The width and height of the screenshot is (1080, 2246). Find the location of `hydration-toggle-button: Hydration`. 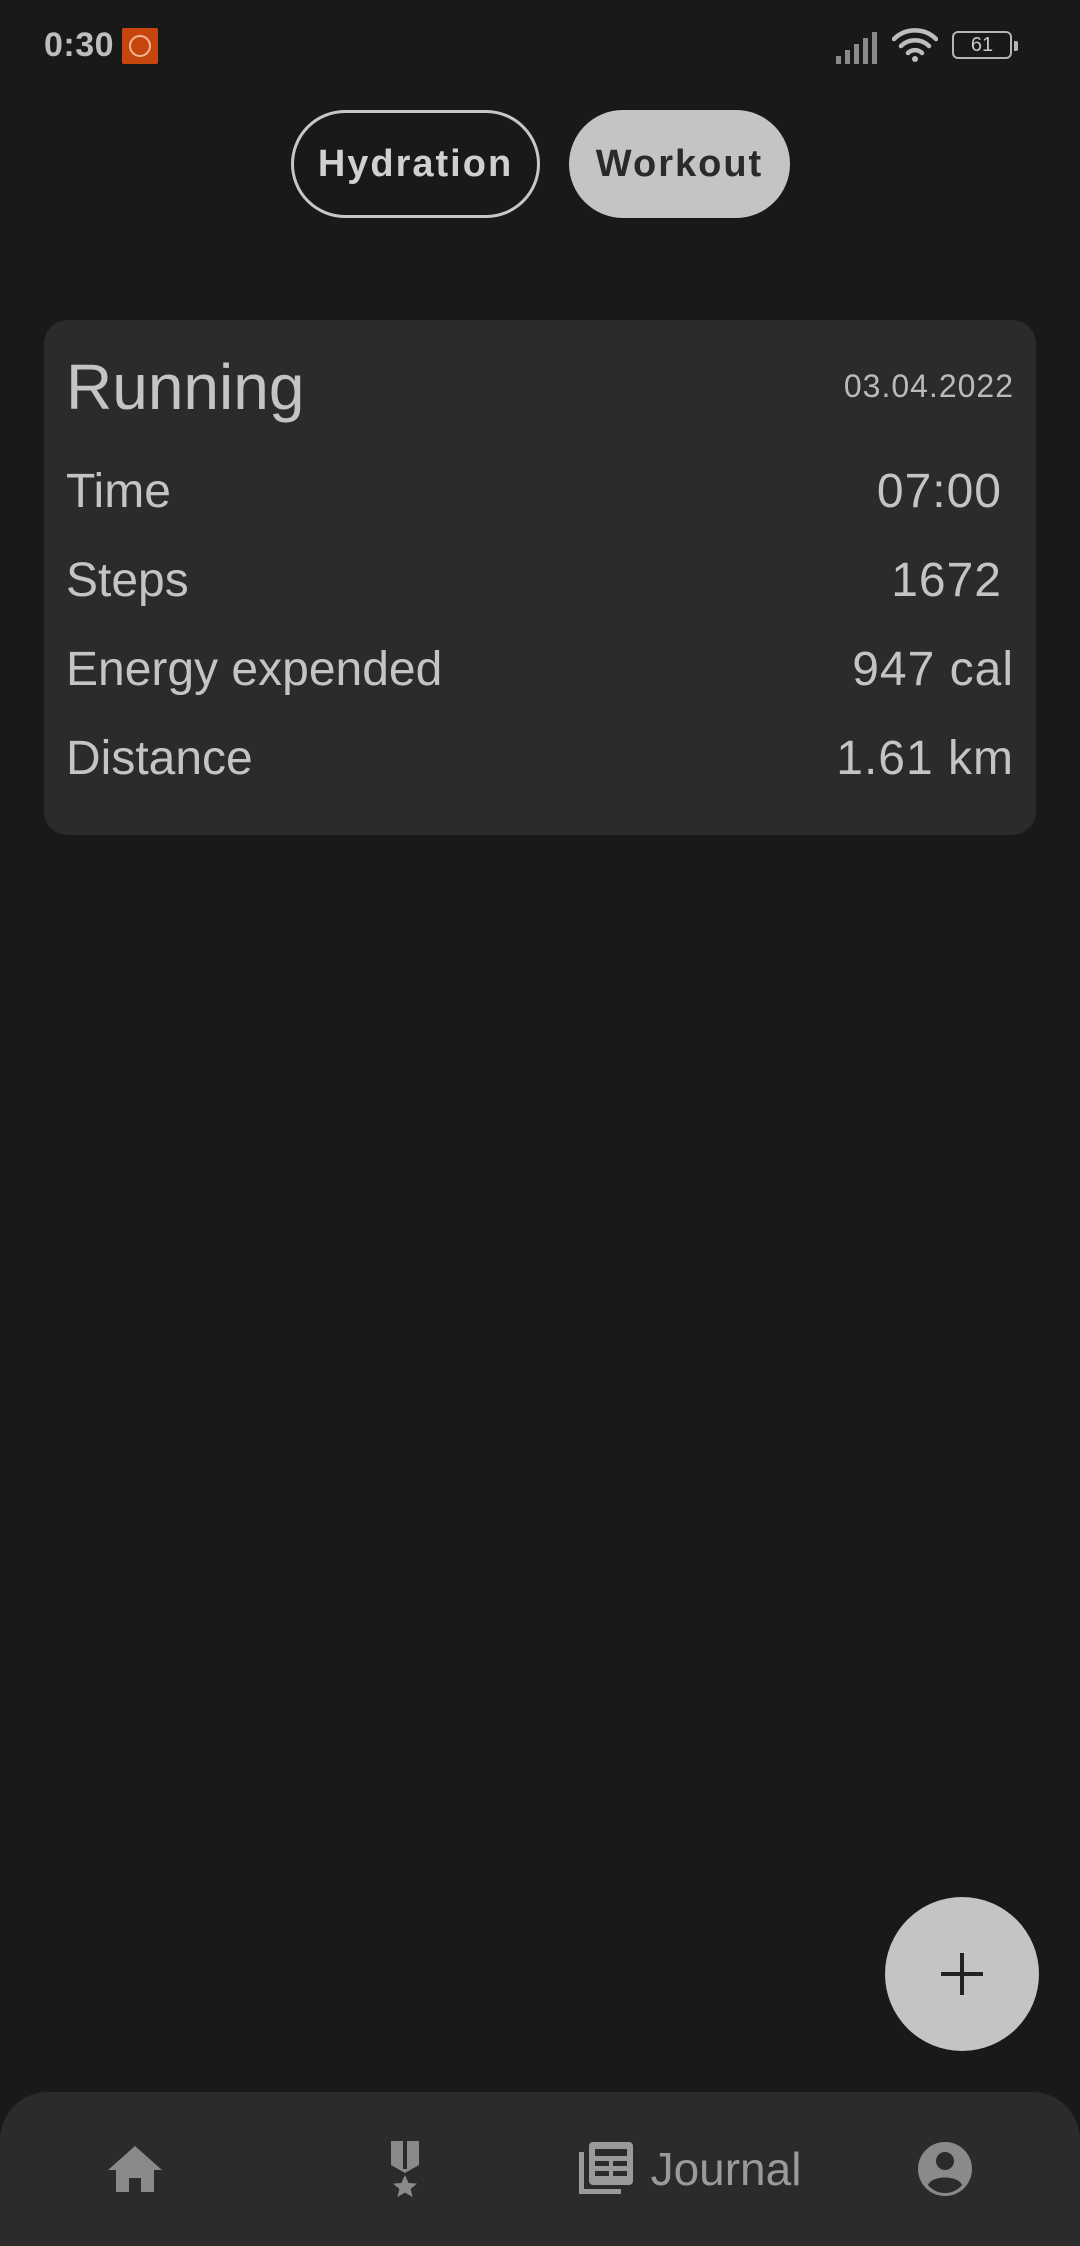

hydration-toggle-button: Hydration is located at coordinates (415, 164).